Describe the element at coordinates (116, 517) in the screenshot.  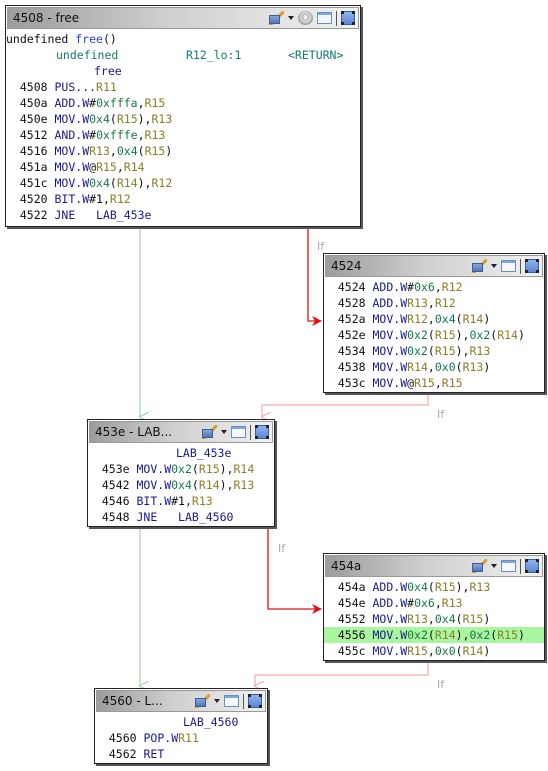
I see `instruction-address: 4548` at that location.